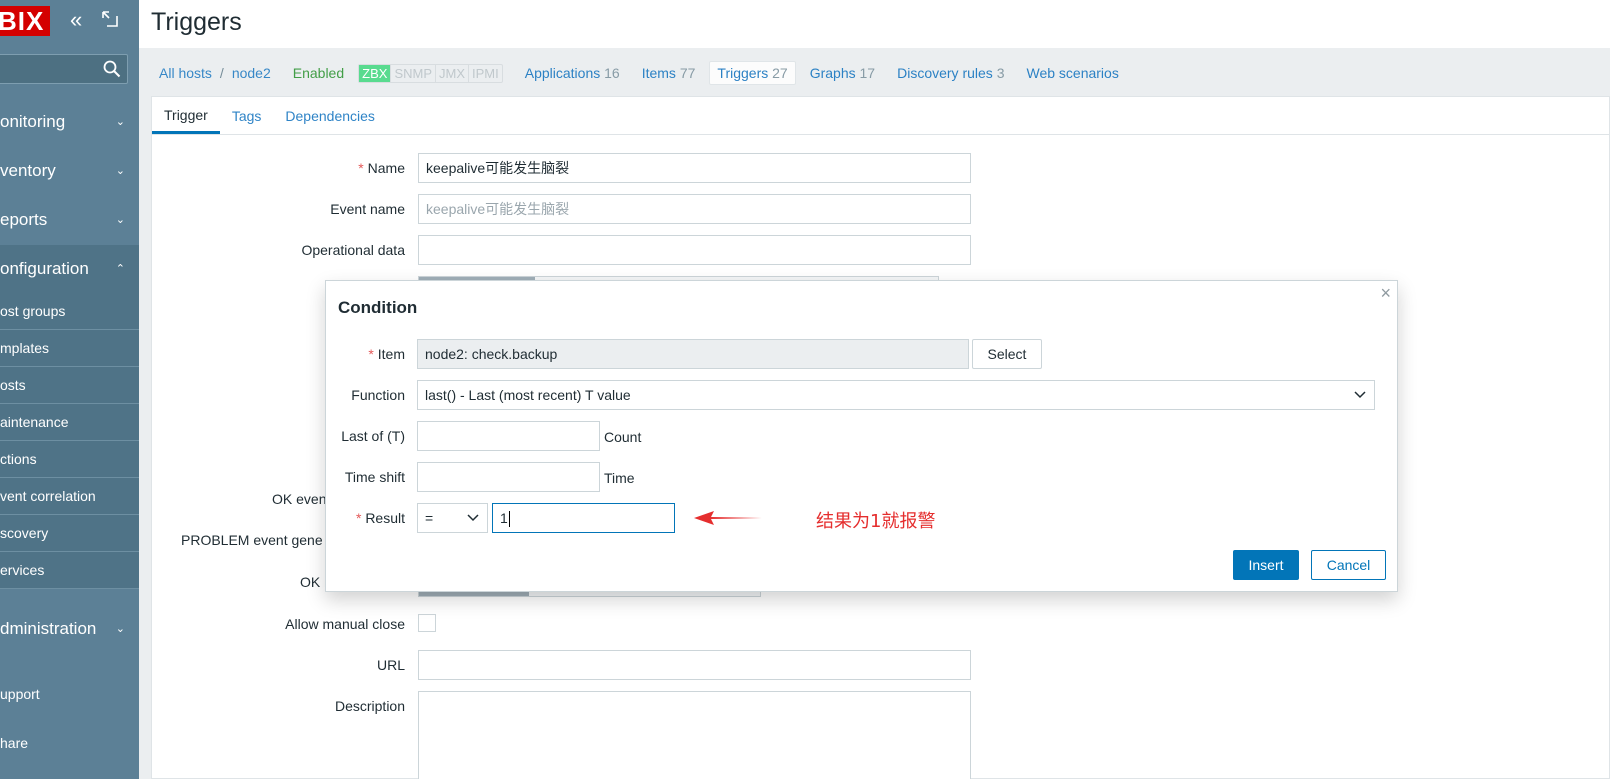  I want to click on submenu-maintenance: aintenance, so click(69, 422).